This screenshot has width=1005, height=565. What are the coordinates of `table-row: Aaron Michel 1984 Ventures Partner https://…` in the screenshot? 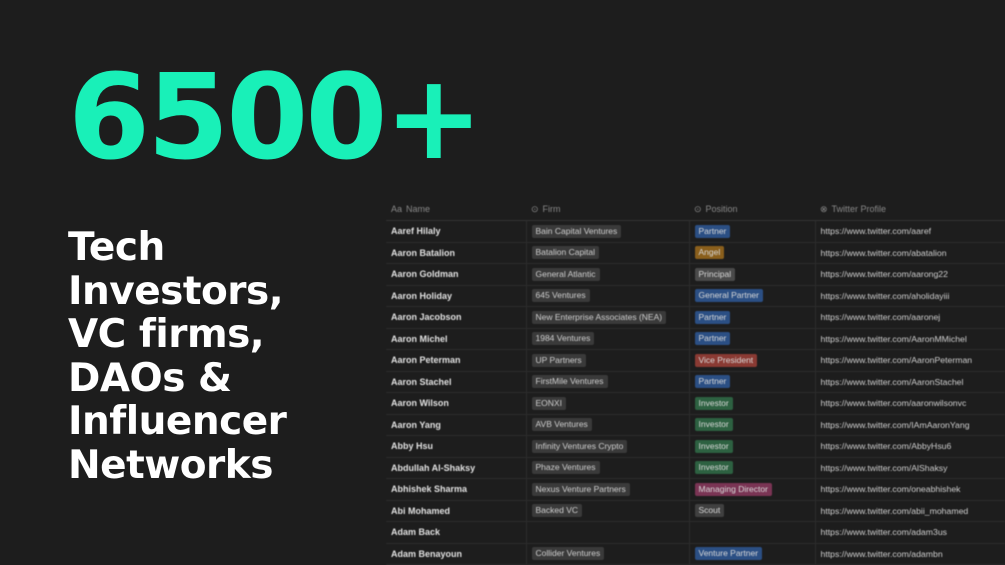 It's located at (695, 339).